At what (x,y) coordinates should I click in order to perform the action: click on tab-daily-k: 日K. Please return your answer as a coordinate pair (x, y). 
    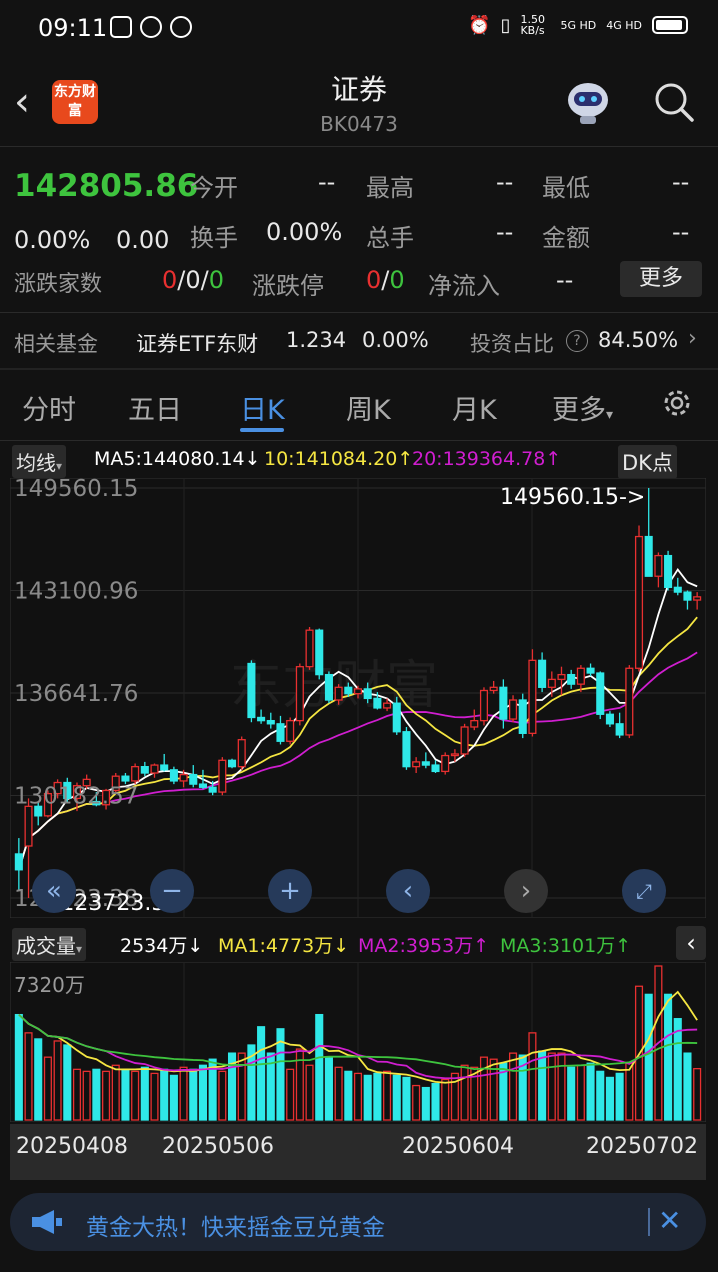
    Looking at the image, I should click on (262, 407).